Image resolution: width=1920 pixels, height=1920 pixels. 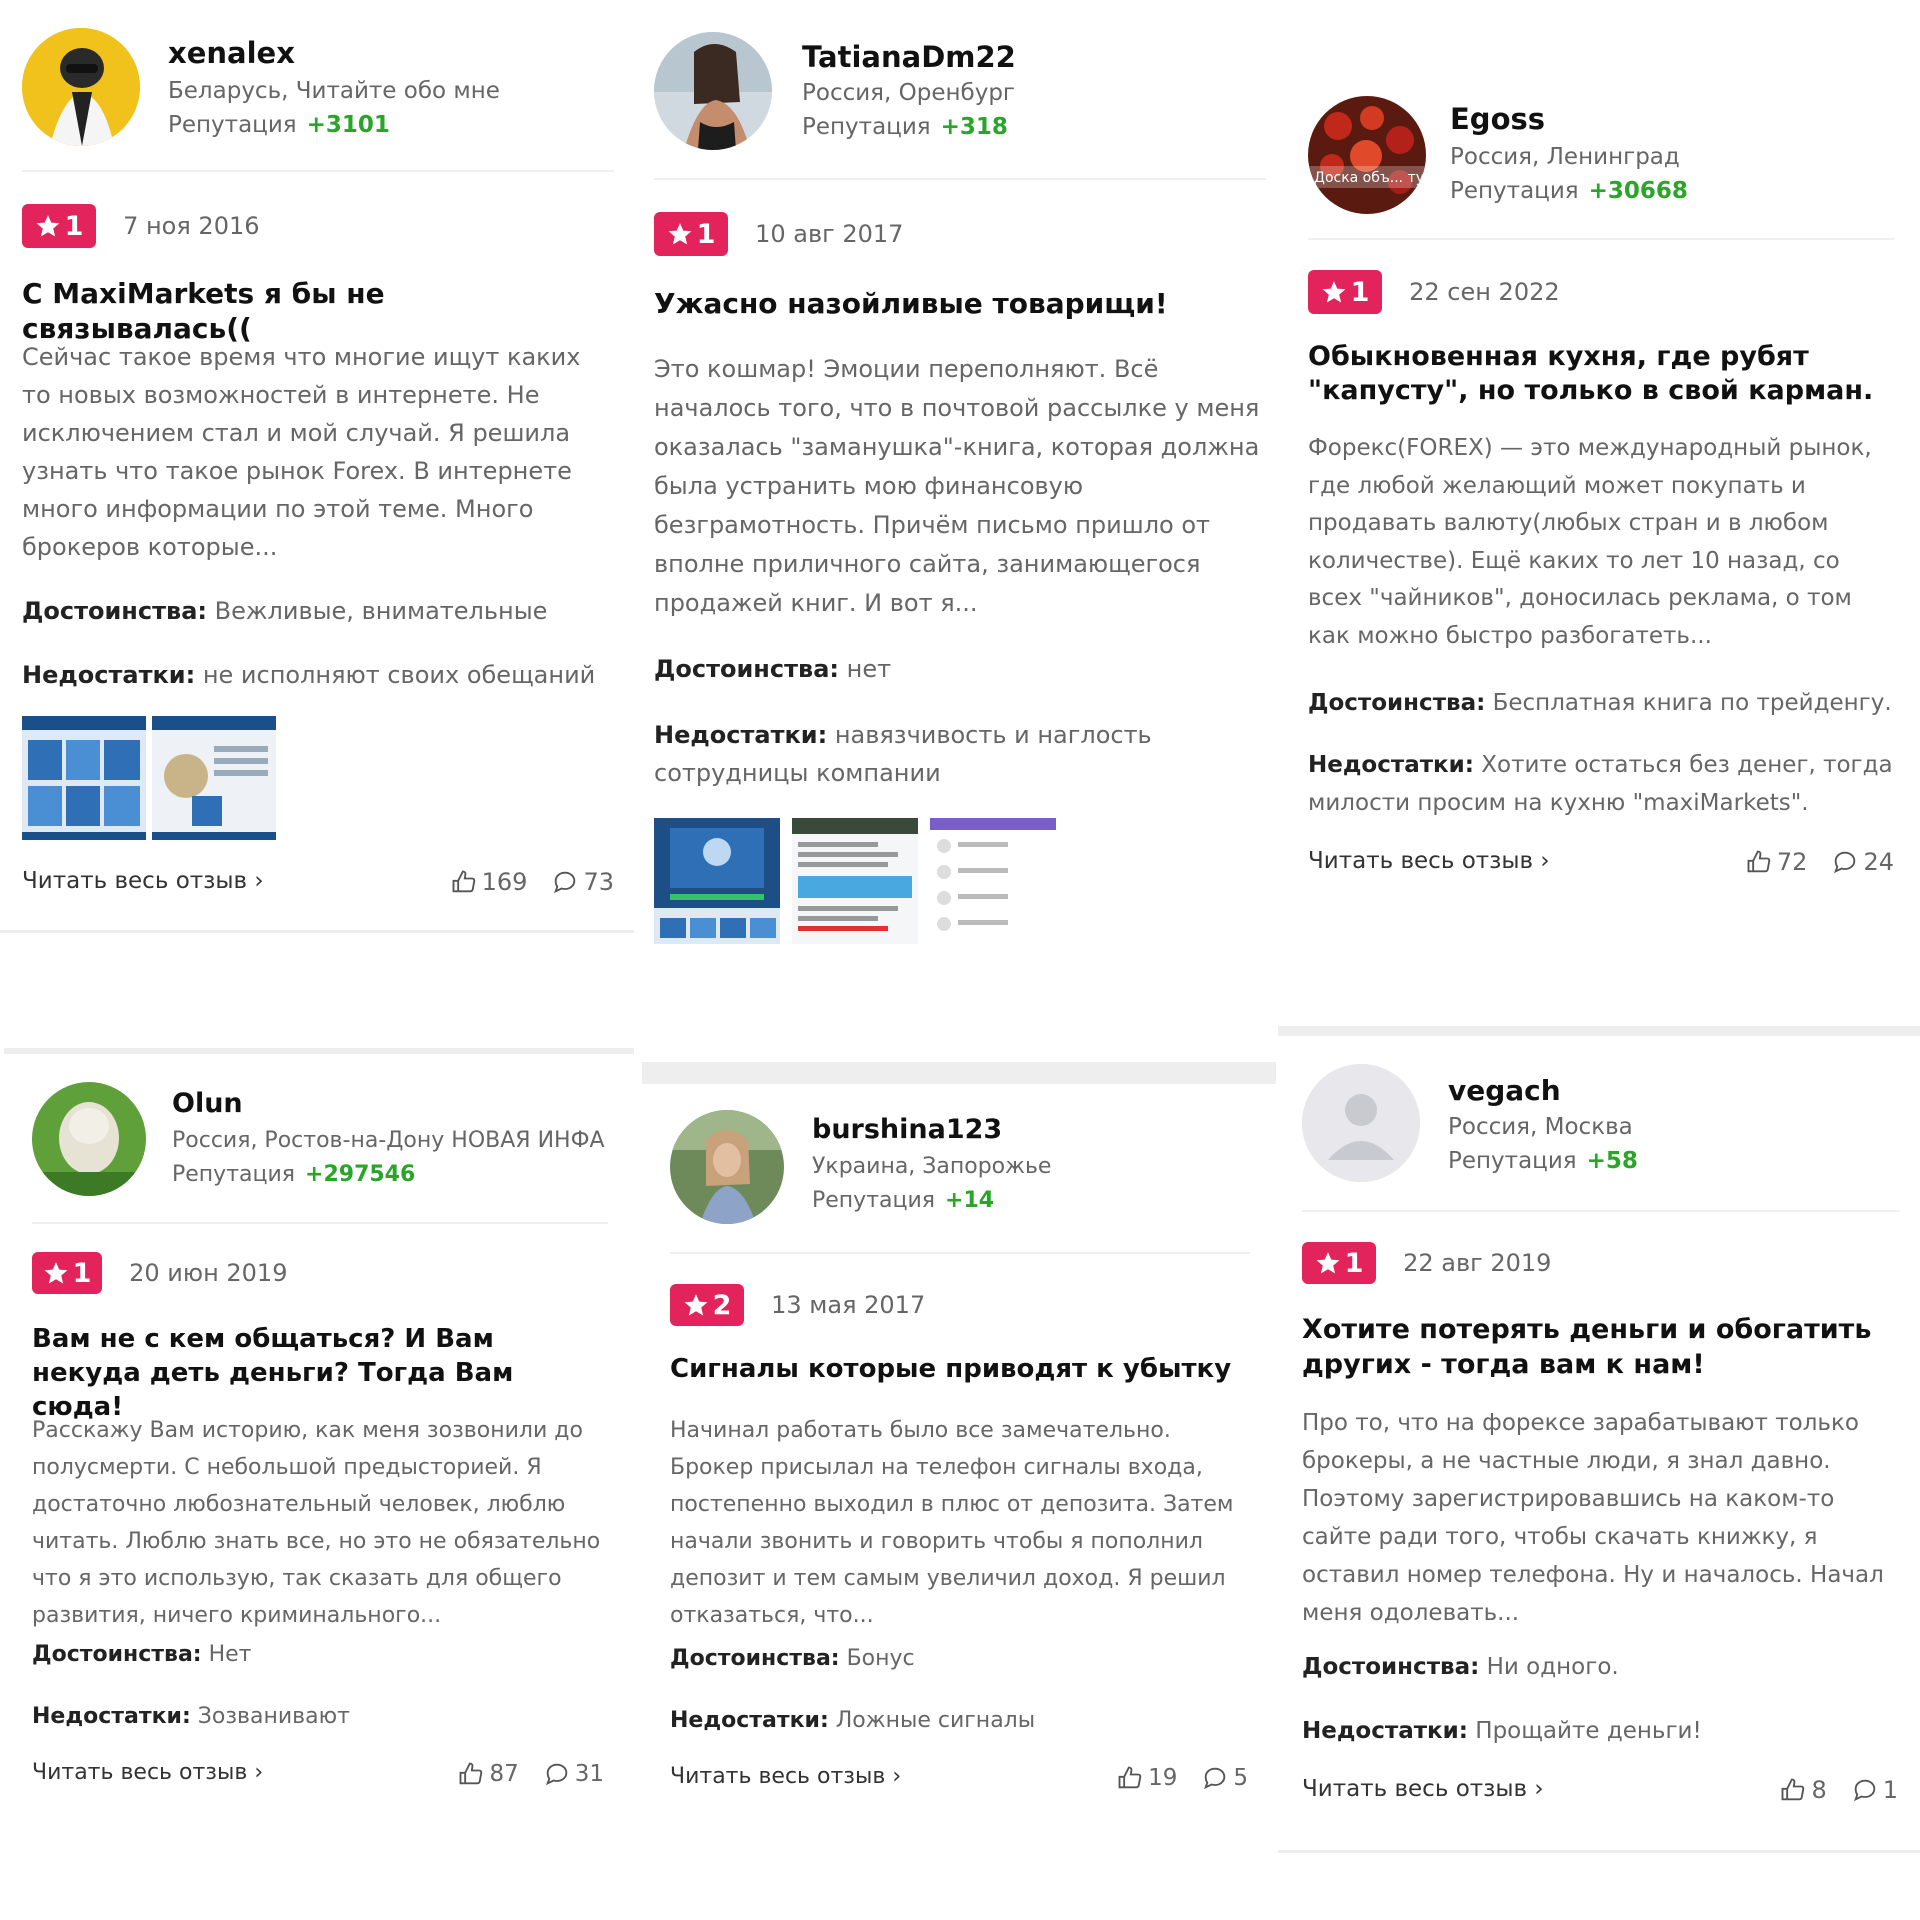 What do you see at coordinates (869, 669) in the screenshot?
I see `pros-text: нет` at bounding box center [869, 669].